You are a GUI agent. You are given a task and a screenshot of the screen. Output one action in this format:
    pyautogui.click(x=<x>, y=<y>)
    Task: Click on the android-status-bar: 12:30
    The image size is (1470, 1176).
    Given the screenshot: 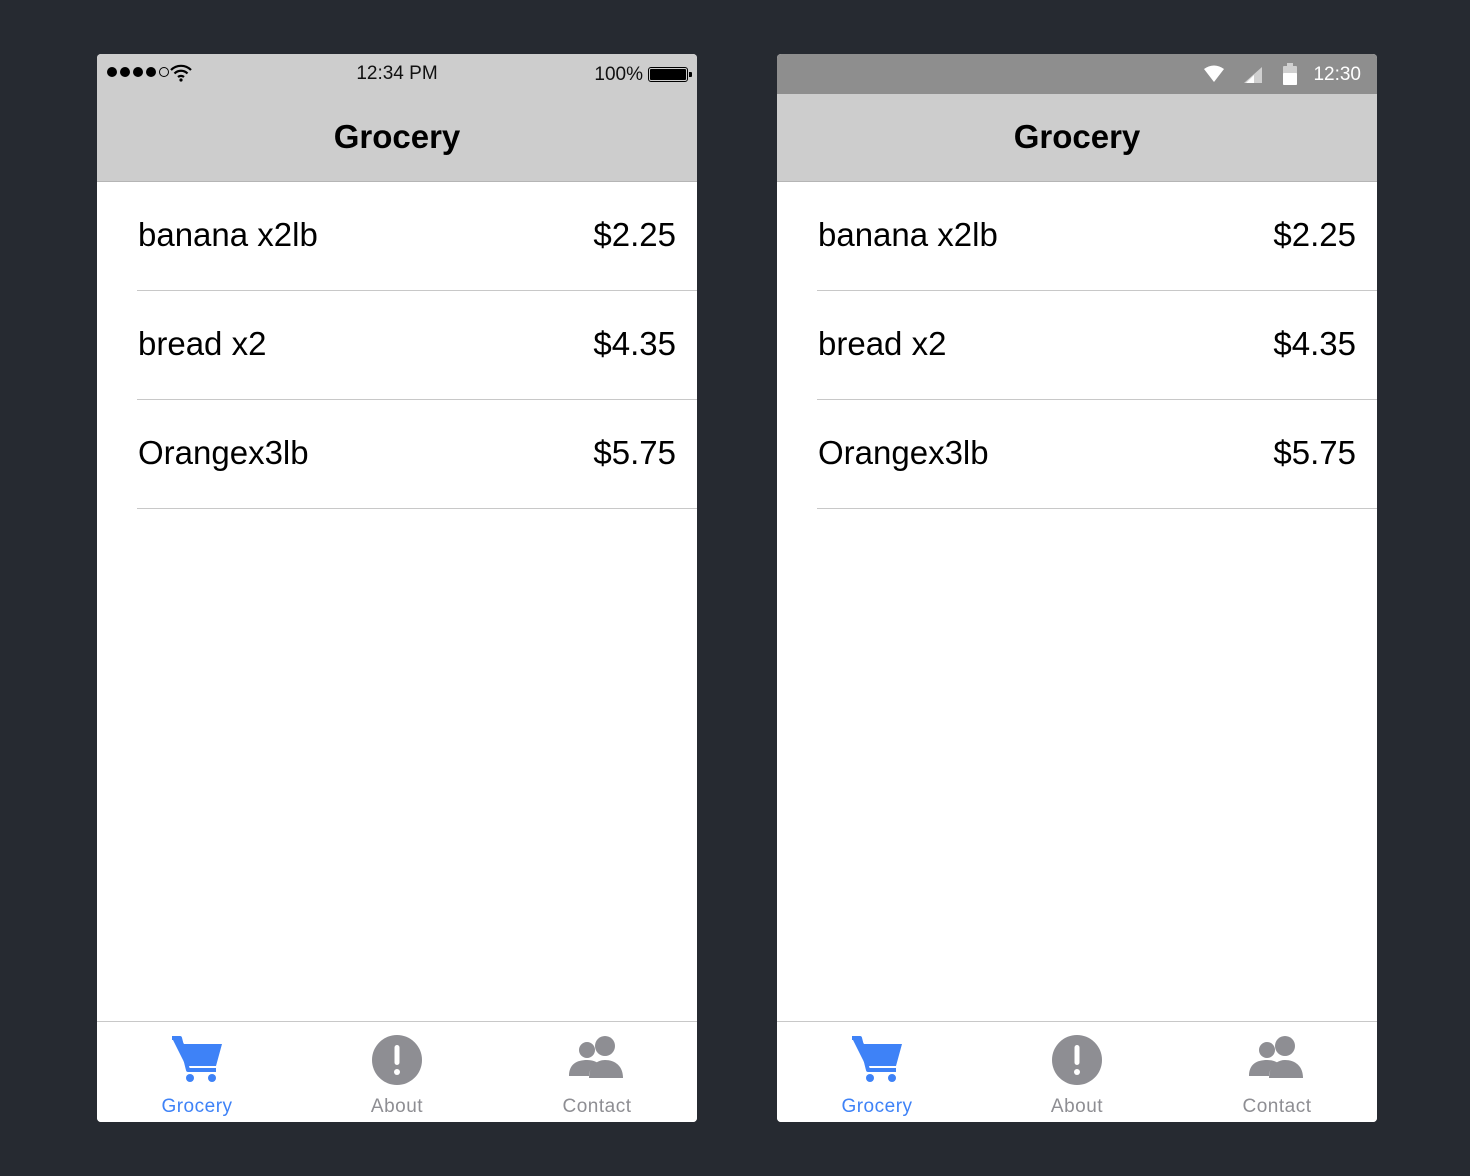 What is the action you would take?
    pyautogui.click(x=1077, y=74)
    